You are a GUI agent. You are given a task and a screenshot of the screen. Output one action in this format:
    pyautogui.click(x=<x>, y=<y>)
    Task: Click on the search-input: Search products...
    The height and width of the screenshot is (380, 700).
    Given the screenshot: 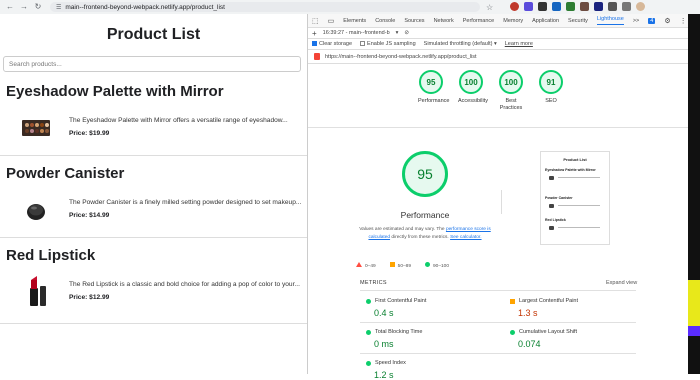 What is the action you would take?
    pyautogui.click(x=152, y=64)
    